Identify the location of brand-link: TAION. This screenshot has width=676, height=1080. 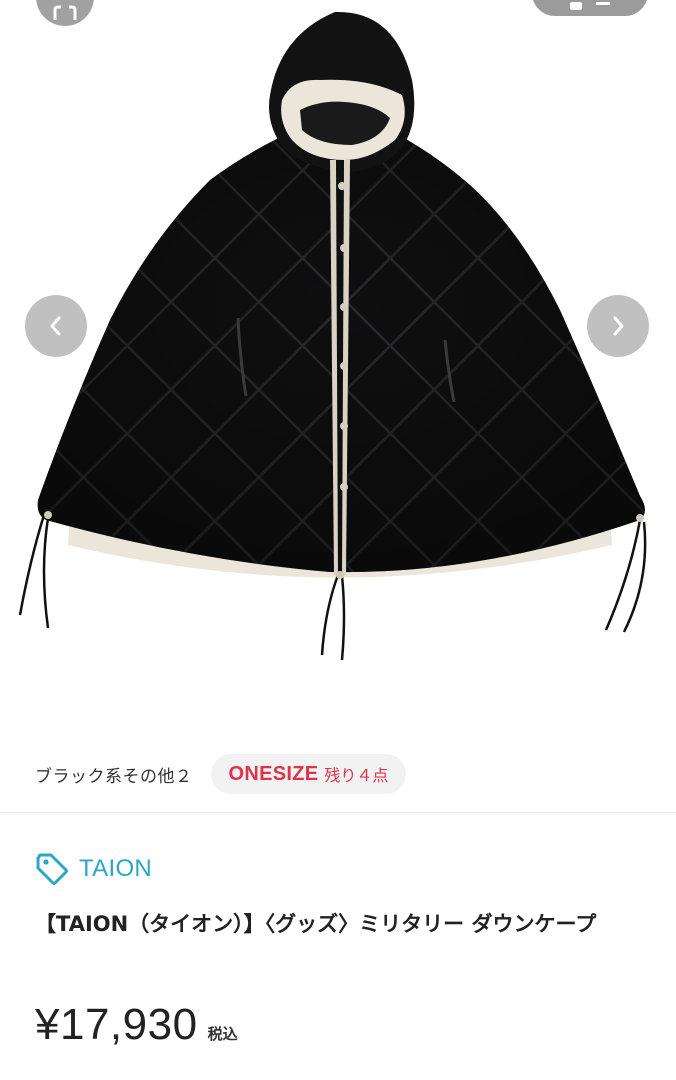
(93, 869).